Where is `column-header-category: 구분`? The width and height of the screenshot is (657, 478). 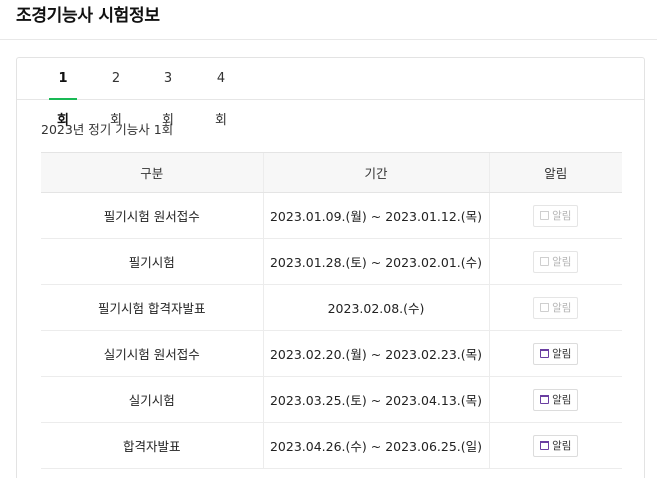
column-header-category: 구분 is located at coordinates (152, 172).